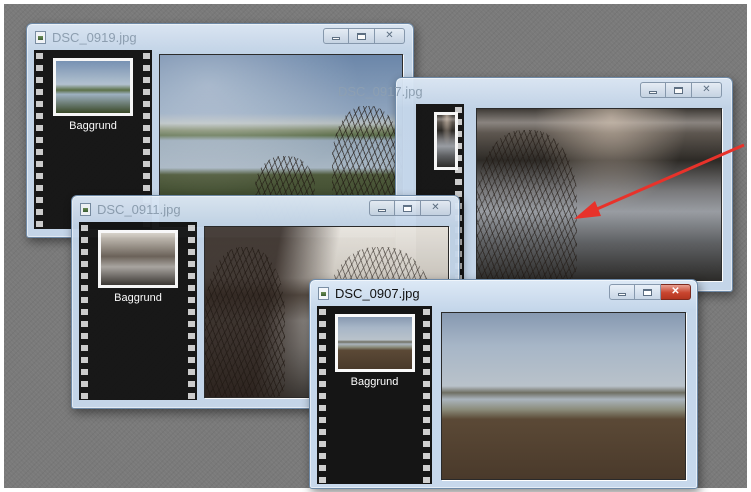 The height and width of the screenshot is (492, 751). Describe the element at coordinates (265, 209) in the screenshot. I see `title-bar: DSC_0911.jpg ✕` at that location.